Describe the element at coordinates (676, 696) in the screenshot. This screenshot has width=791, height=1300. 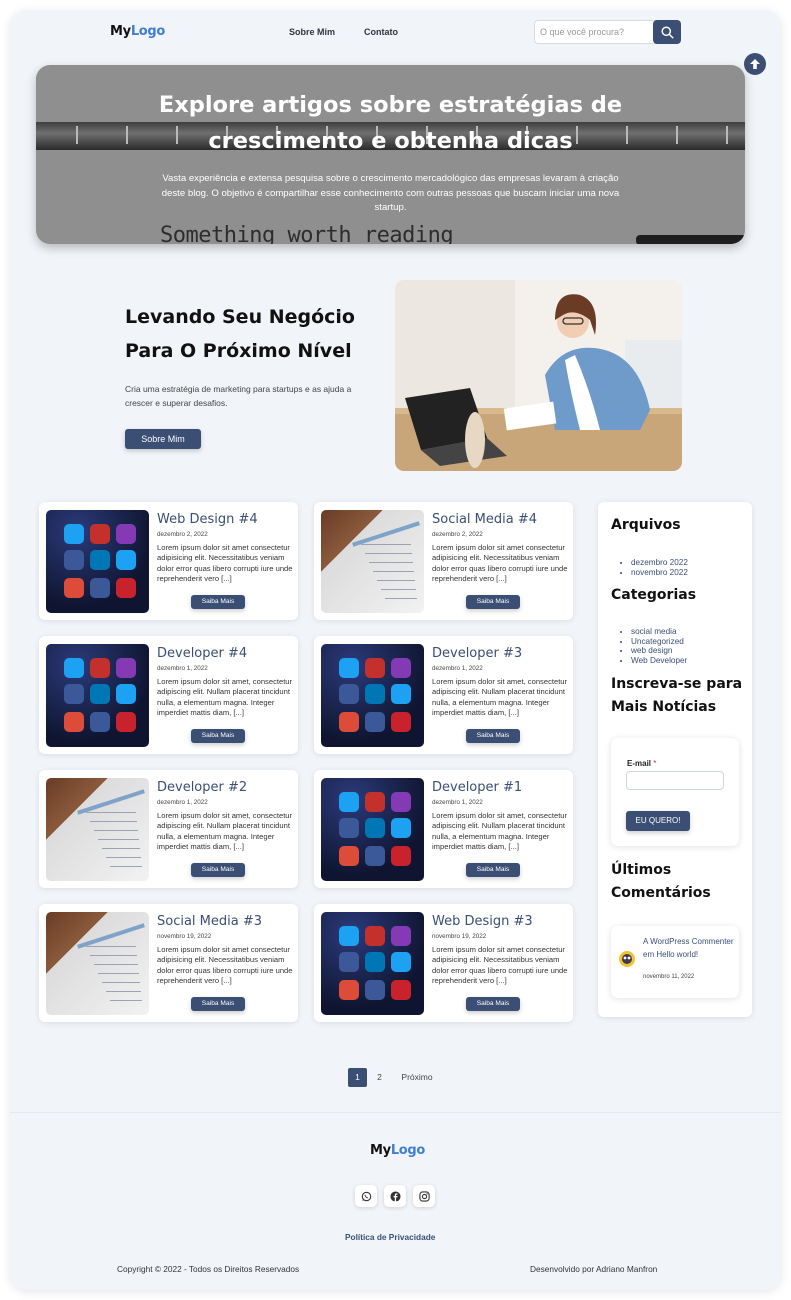
I see `newsletter-title: Inscreva-se para Mais Notícias` at that location.